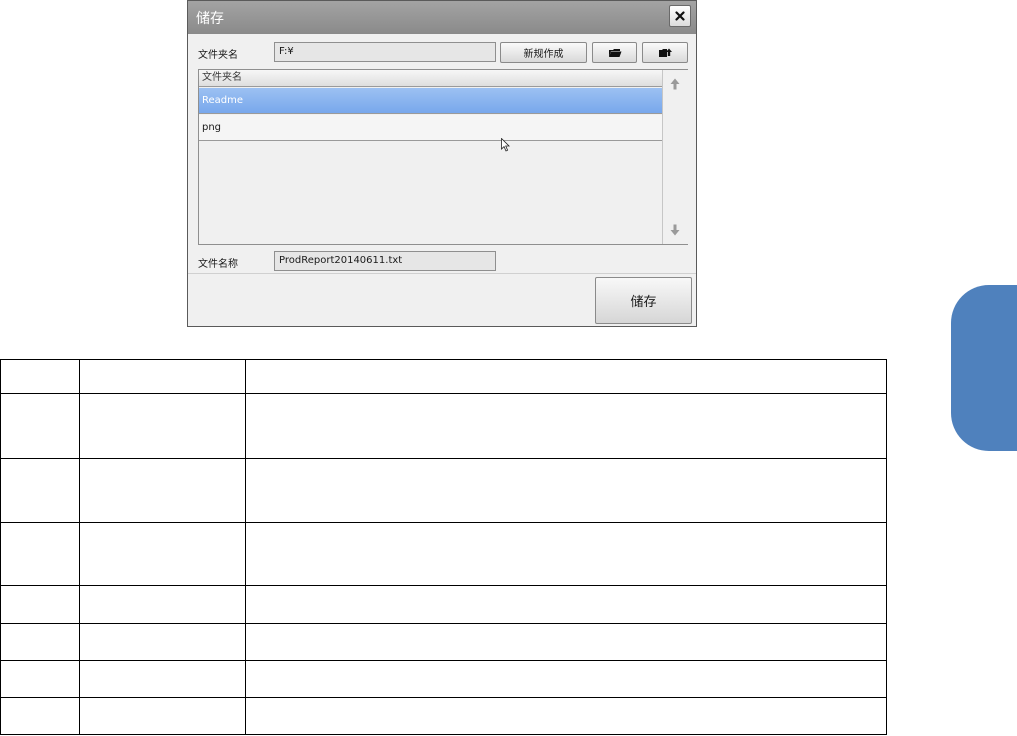 This screenshot has height=736, width=1017. What do you see at coordinates (385, 52) in the screenshot?
I see `folder-path-field: F:¥` at bounding box center [385, 52].